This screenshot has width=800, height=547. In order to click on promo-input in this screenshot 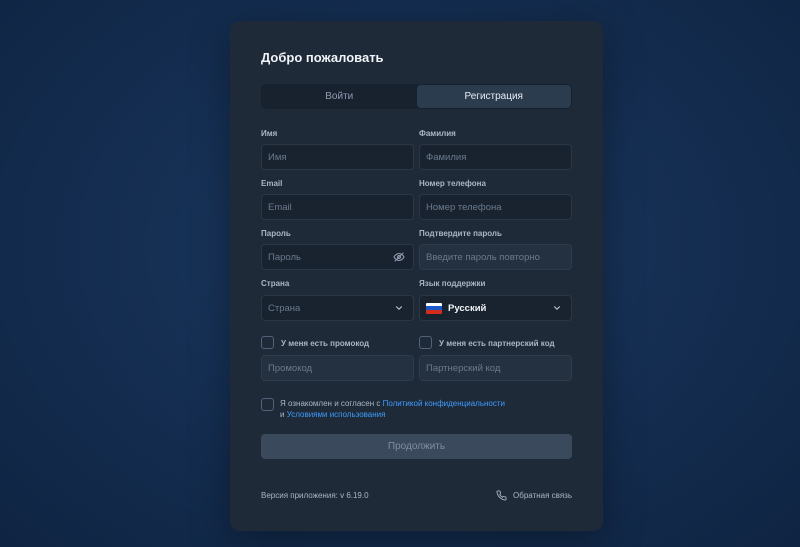, I will do `click(337, 368)`.